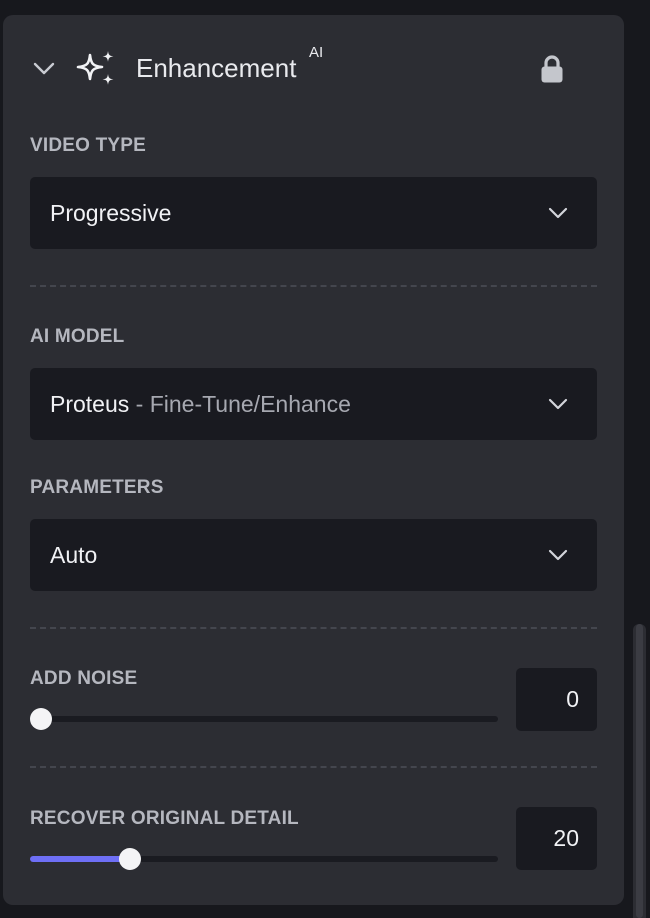 The image size is (650, 918). Describe the element at coordinates (164, 818) in the screenshot. I see `recover-detail-label: RECOVER ORIGINAL DETAIL` at that location.